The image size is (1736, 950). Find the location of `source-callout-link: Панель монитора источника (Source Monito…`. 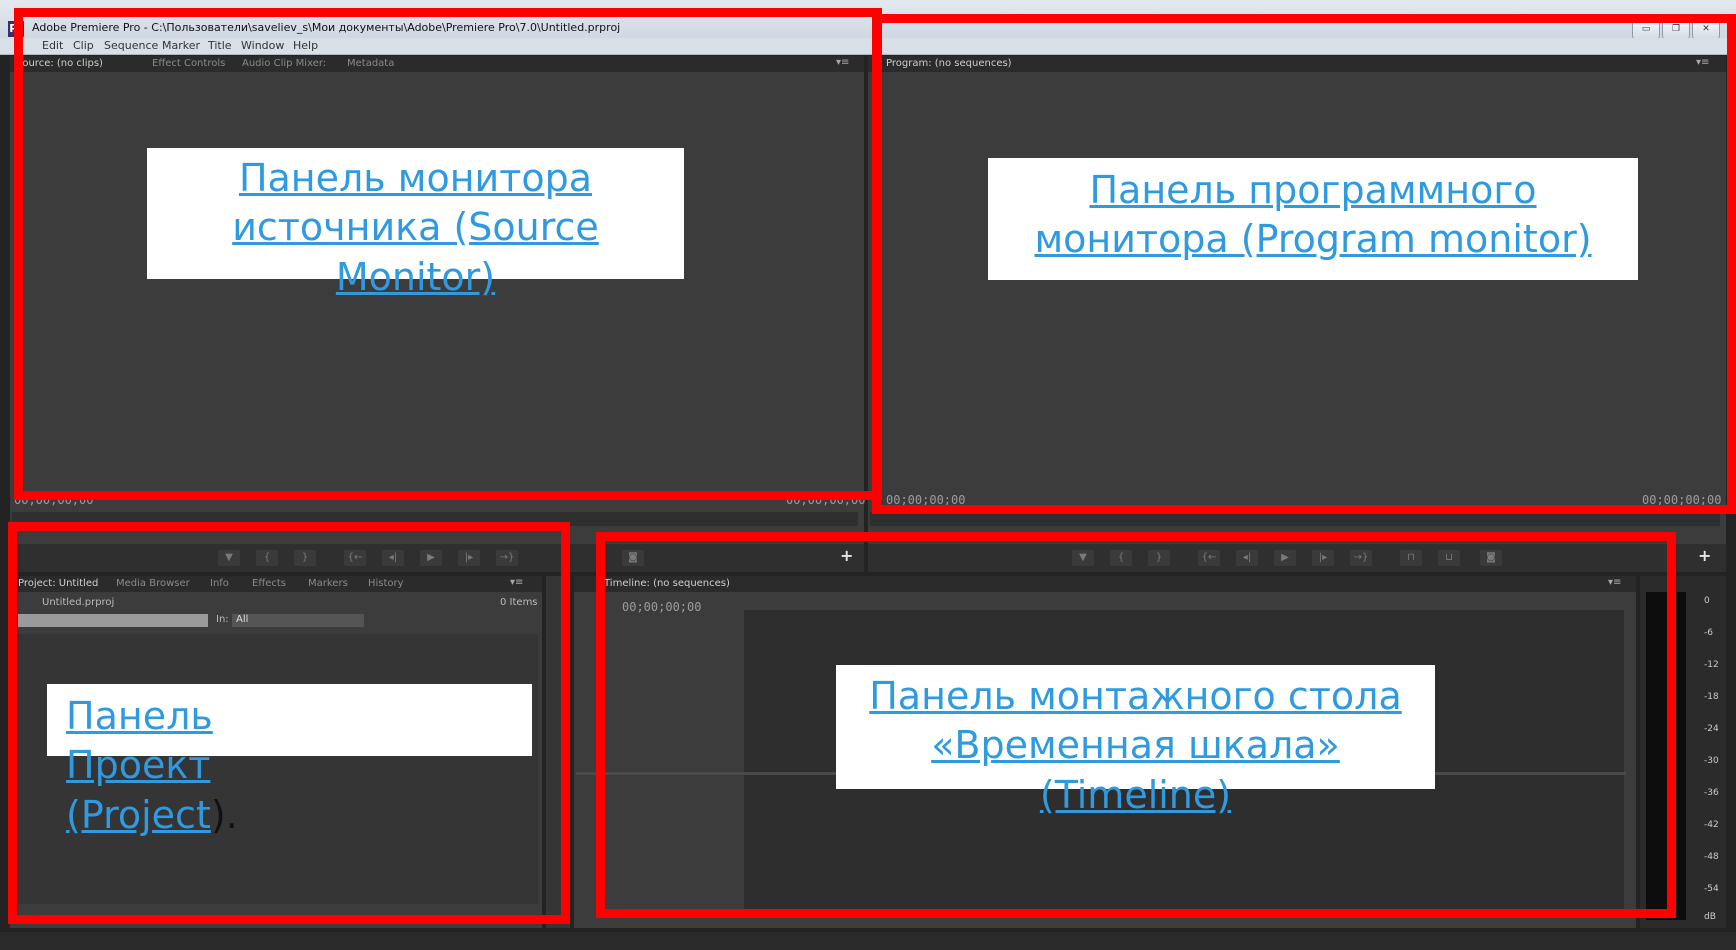

source-callout-link: Панель монитора источника (Source Monito… is located at coordinates (415, 228).